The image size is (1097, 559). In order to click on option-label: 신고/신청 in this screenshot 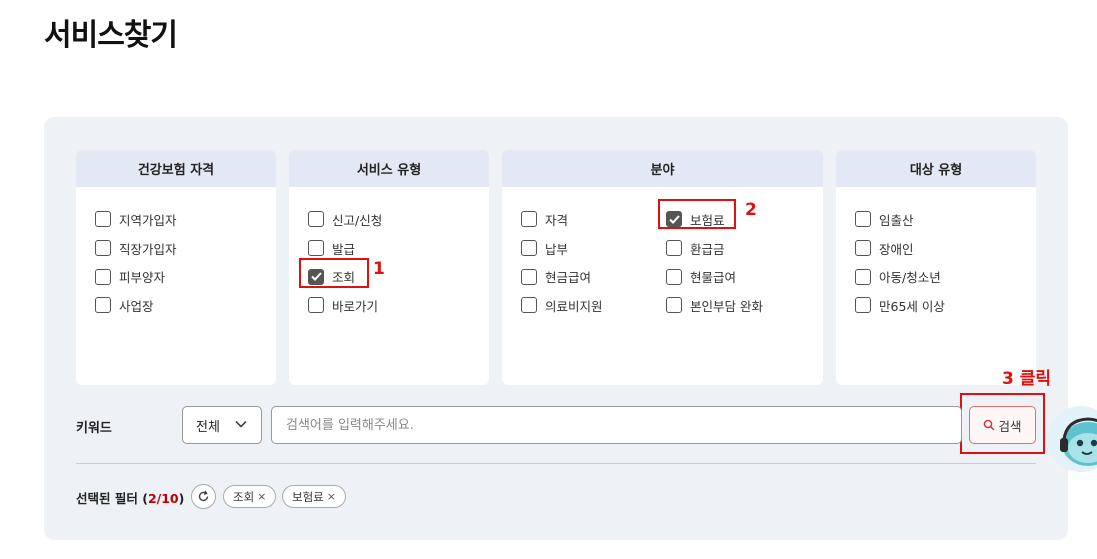, I will do `click(357, 220)`.